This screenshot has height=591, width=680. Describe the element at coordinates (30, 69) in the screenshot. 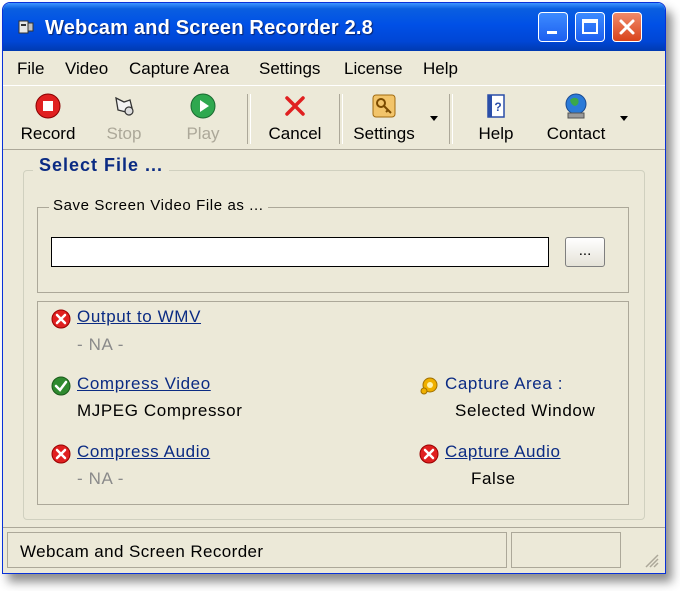

I see `menu-file: File` at that location.